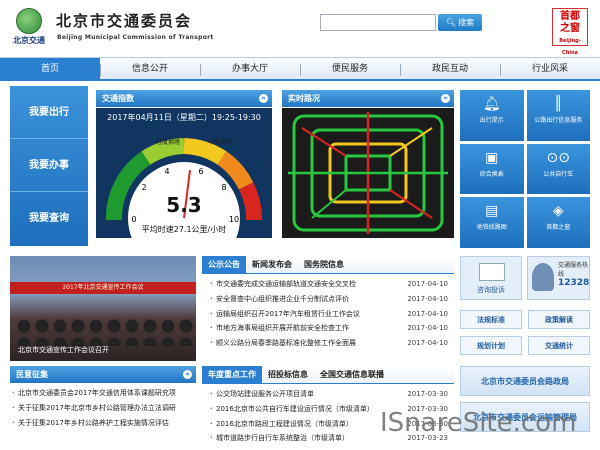 This screenshot has height=450, width=600. I want to click on list-item: 关于征集2017年乡村公路养护工程实施情况评估, so click(103, 423).